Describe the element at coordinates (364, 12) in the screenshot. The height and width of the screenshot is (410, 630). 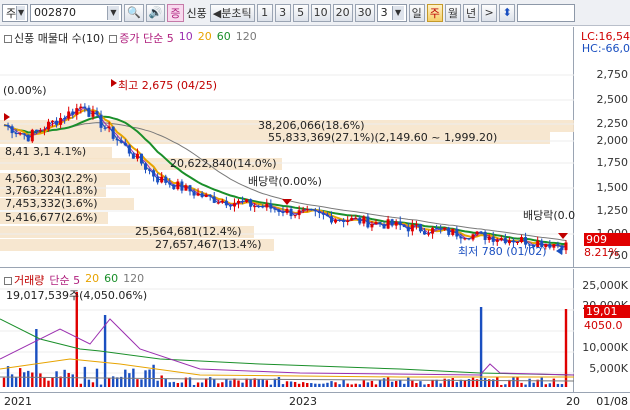
I see `period-30-button: 30` at that location.